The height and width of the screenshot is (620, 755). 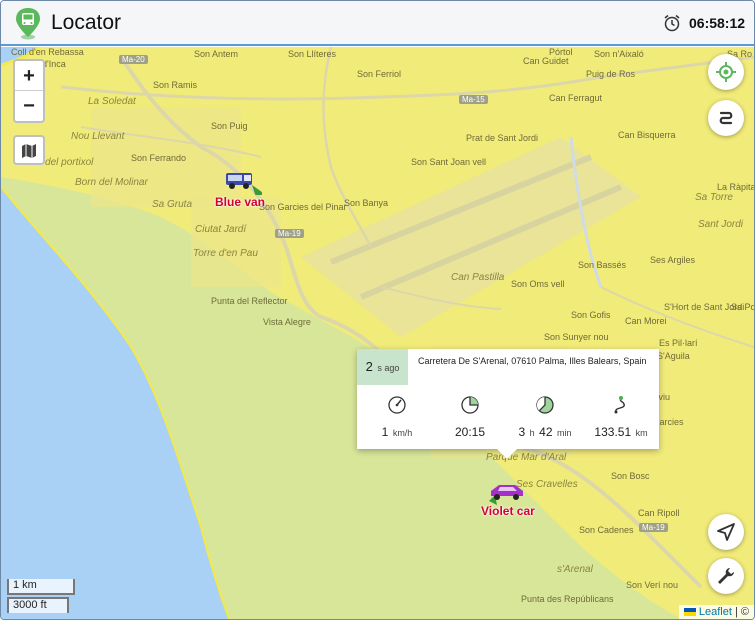 What do you see at coordinates (567, 599) in the screenshot?
I see `place-label: Punta des Repúblicans` at bounding box center [567, 599].